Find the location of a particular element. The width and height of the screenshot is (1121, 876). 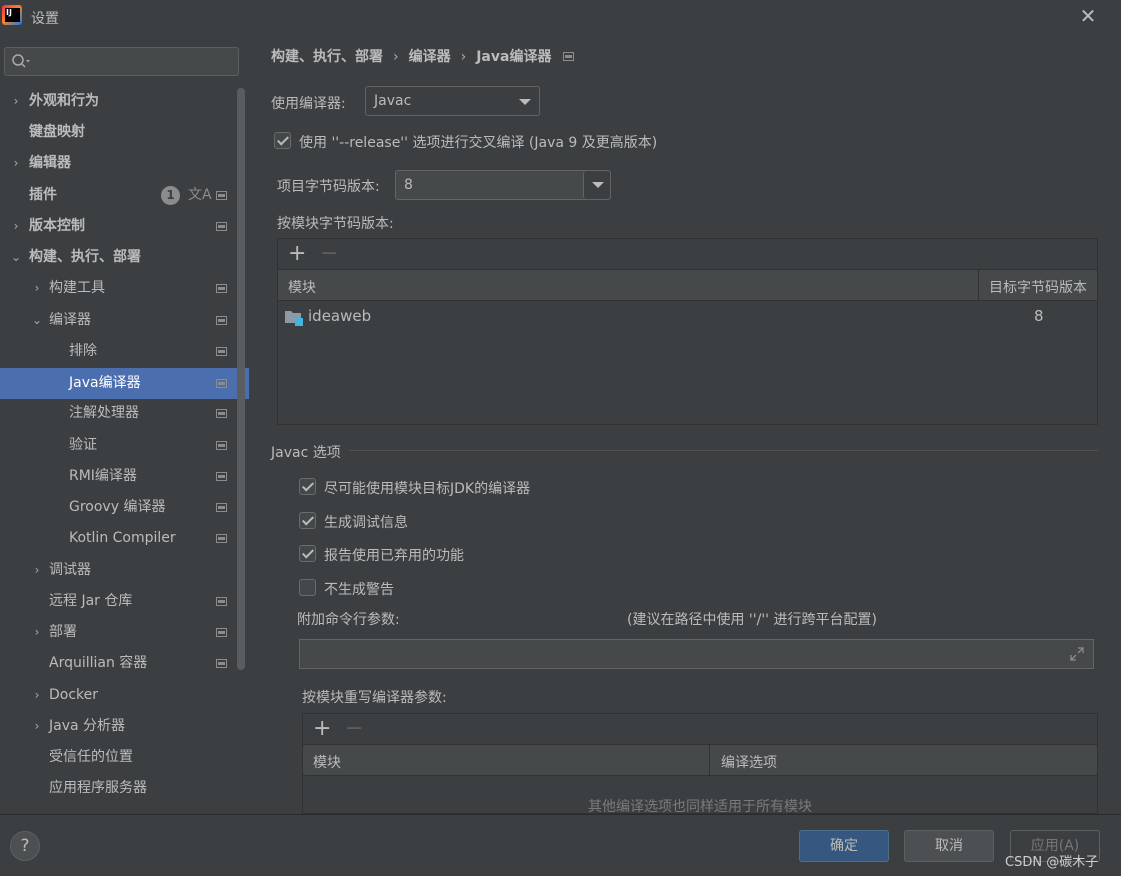

sidebar-item-label: RMI编译器 is located at coordinates (103, 476).